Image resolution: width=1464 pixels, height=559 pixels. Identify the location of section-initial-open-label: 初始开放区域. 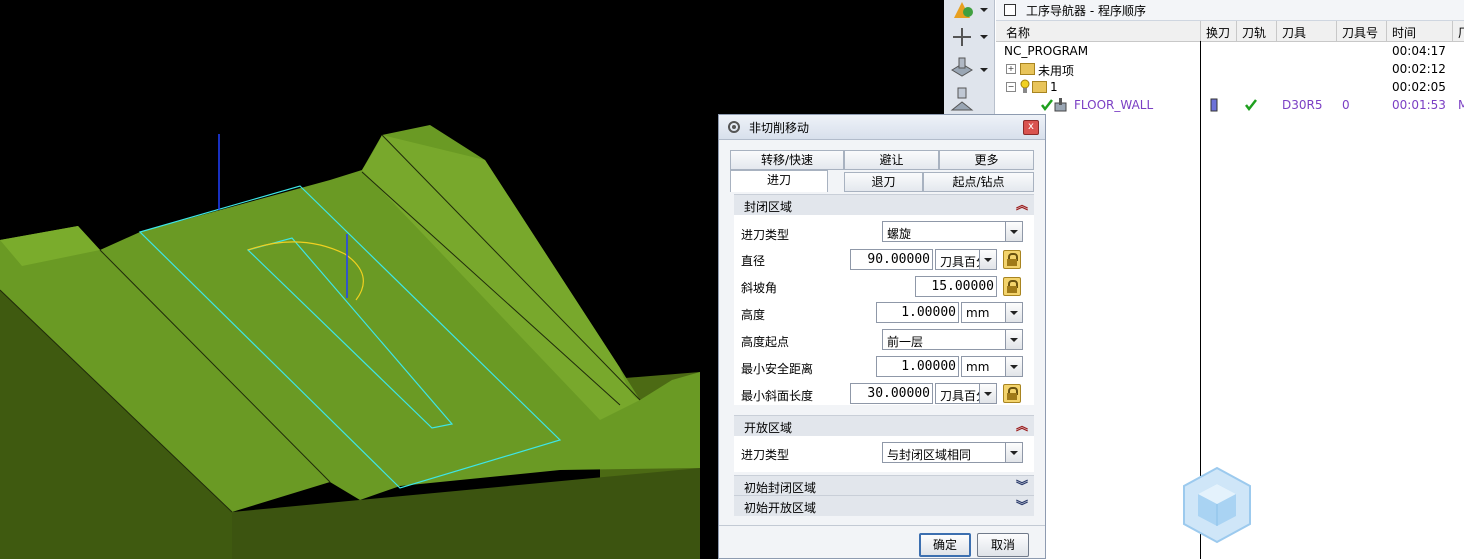
(780, 508).